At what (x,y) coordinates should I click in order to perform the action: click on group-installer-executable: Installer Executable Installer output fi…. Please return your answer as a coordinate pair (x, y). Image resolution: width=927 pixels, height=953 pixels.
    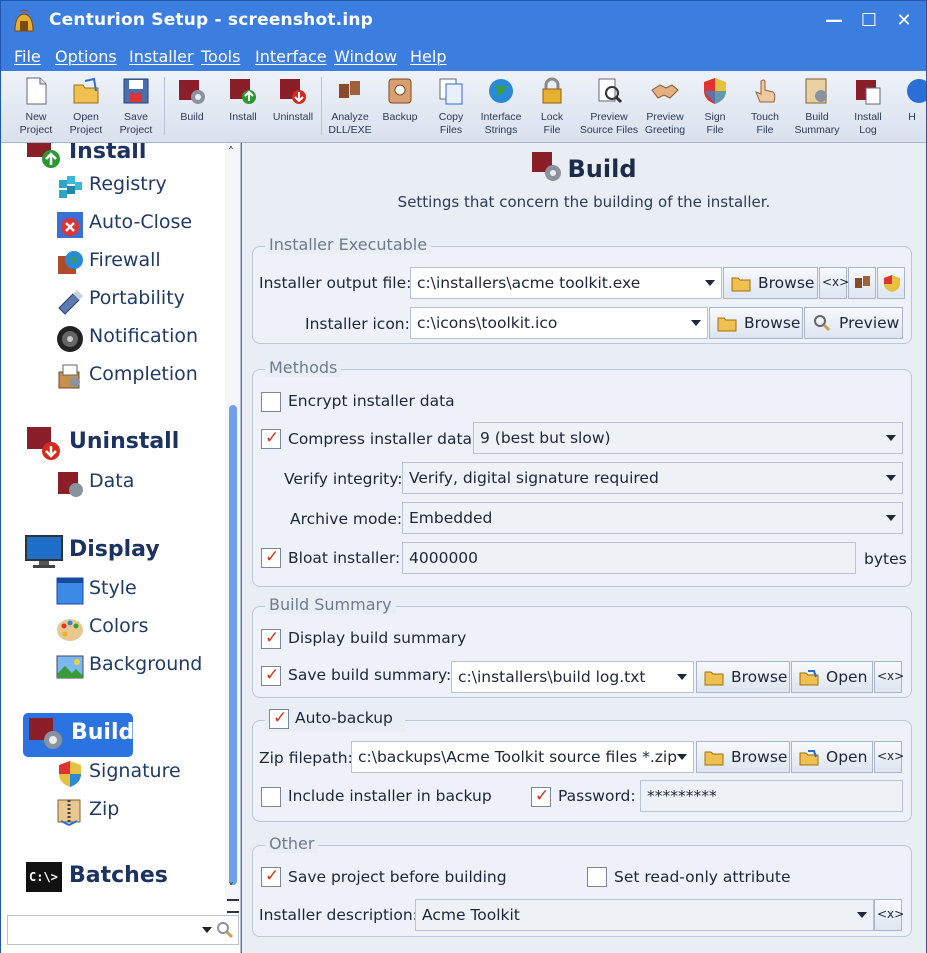
    Looking at the image, I should click on (582, 289).